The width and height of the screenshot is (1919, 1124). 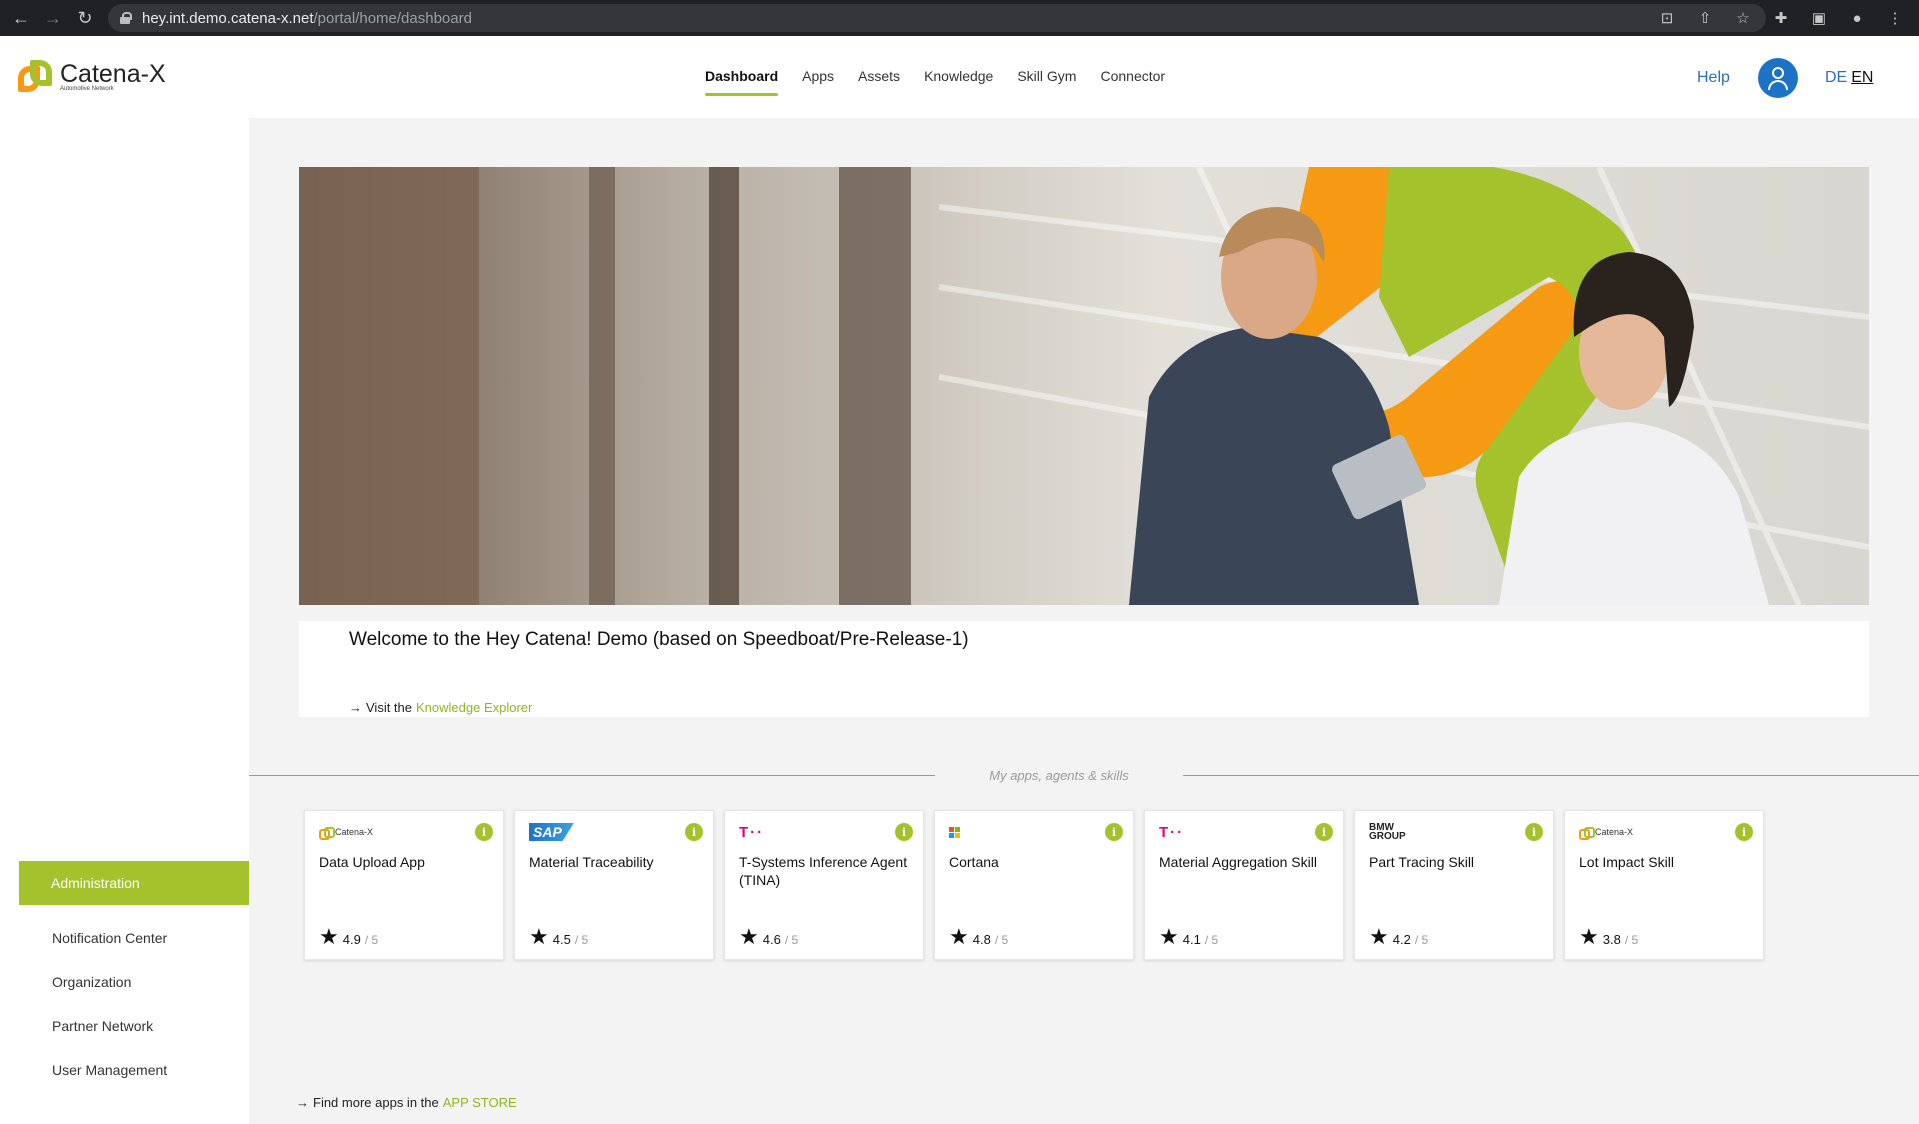 I want to click on app-card-rating: ★ 3.8/ 5, so click(x=1609, y=936).